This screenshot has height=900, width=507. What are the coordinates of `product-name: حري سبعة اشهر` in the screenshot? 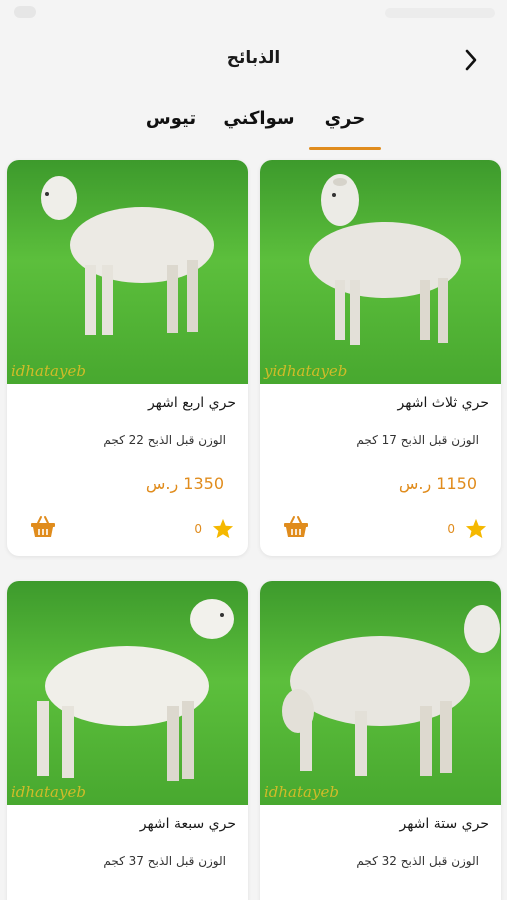 It's located at (187, 824).